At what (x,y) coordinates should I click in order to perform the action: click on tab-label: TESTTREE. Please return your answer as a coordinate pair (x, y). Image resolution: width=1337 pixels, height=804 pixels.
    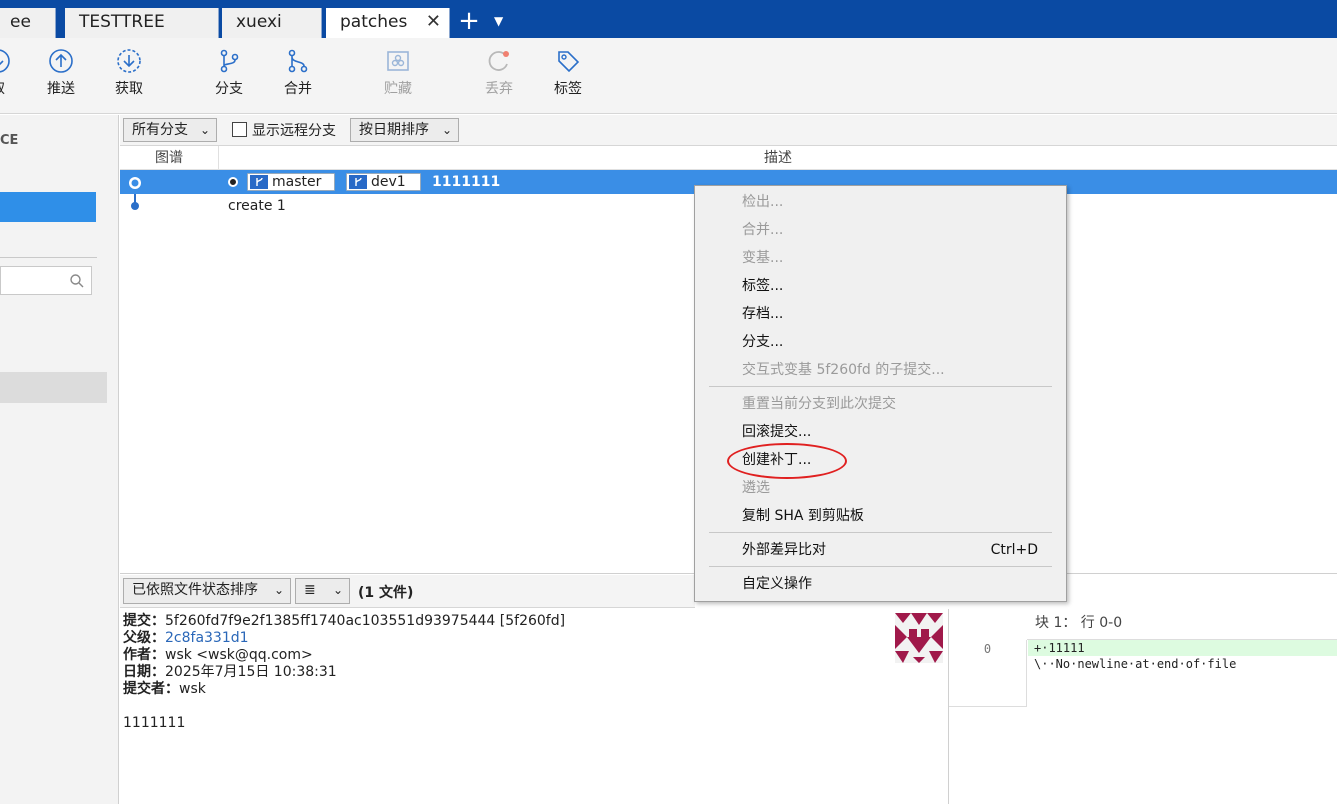
    Looking at the image, I should click on (122, 22).